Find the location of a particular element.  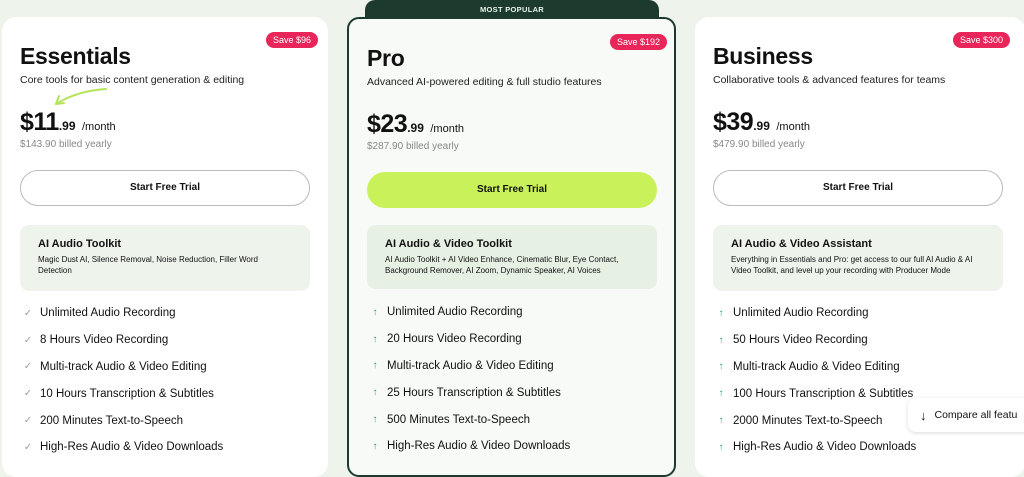

feature-item: ↑ 25 Hours Transcription & Subtitles is located at coordinates (469, 392).